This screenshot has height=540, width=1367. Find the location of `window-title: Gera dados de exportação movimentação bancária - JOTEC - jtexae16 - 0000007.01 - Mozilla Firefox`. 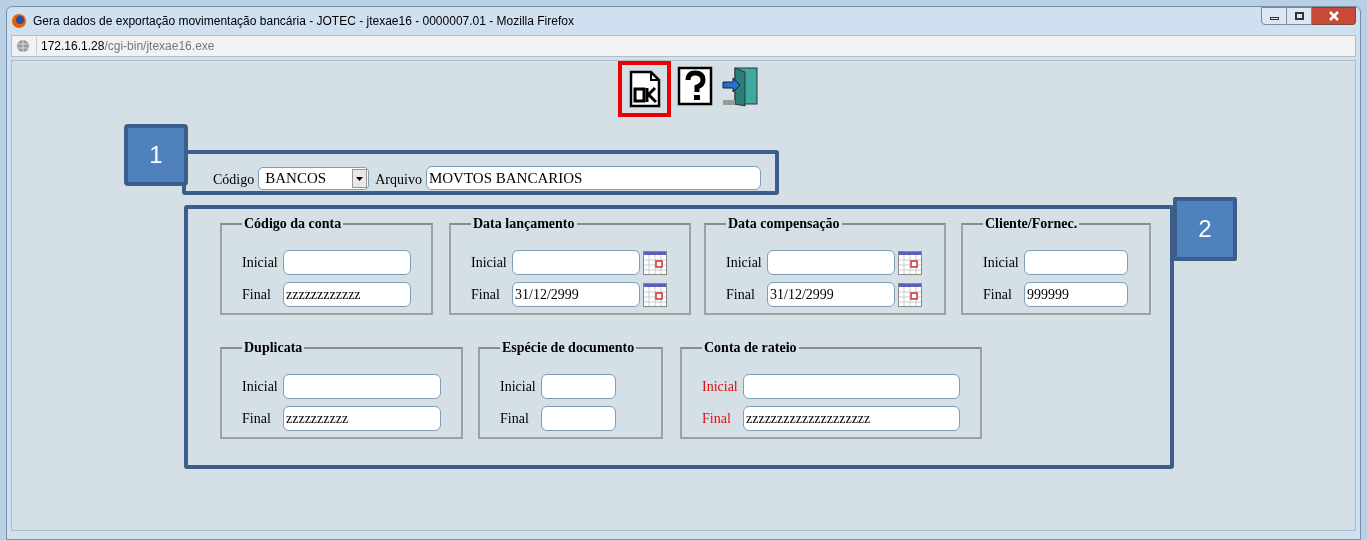

window-title: Gera dados de exportação movimentação bancária - JOTEC - jtexae16 - 0000007.01 - Mozilla Firefox is located at coordinates (303, 21).